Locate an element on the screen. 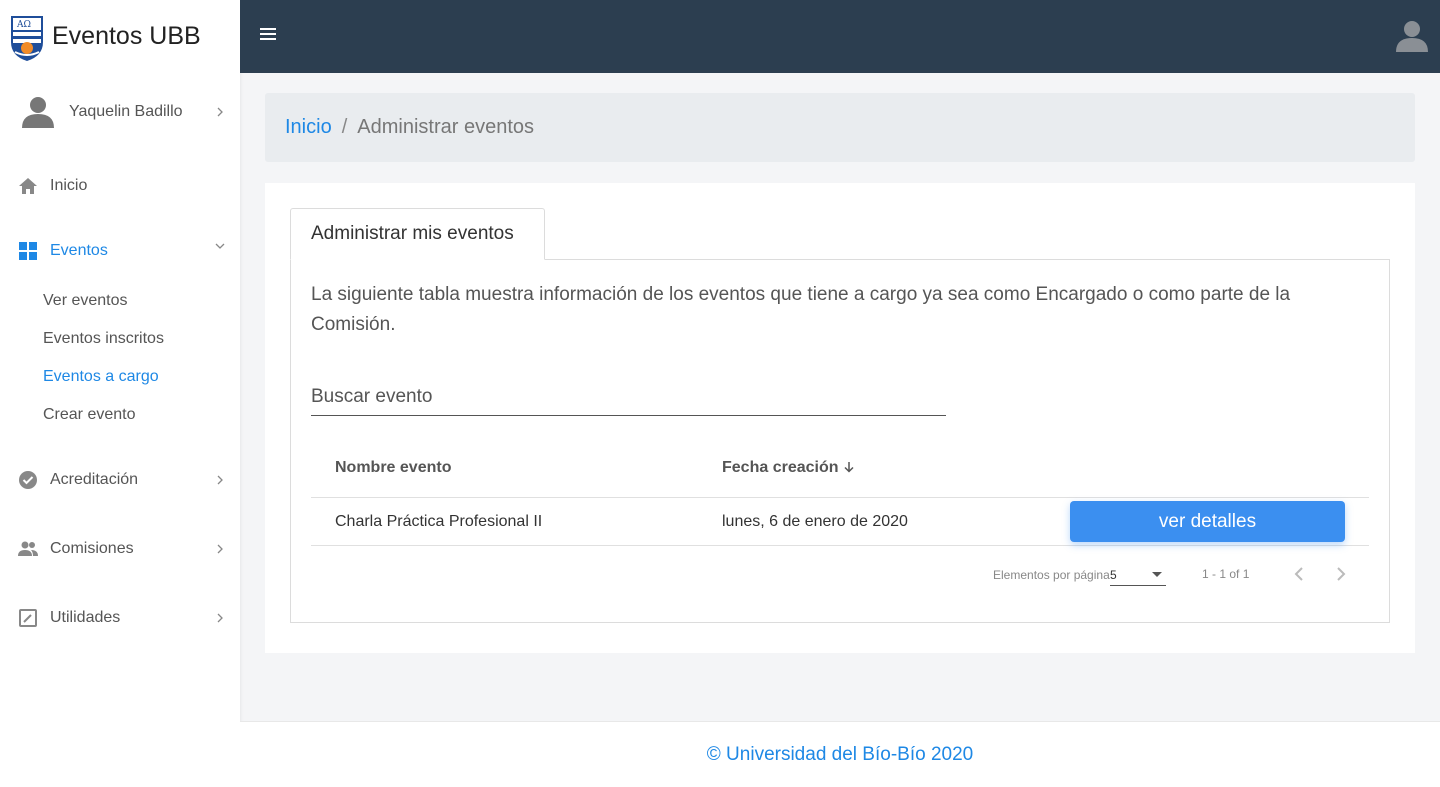 Image resolution: width=1440 pixels, height=787 pixels. footer-copyright-link: © Universidad del Bío-Bío 2020 is located at coordinates (840, 755).